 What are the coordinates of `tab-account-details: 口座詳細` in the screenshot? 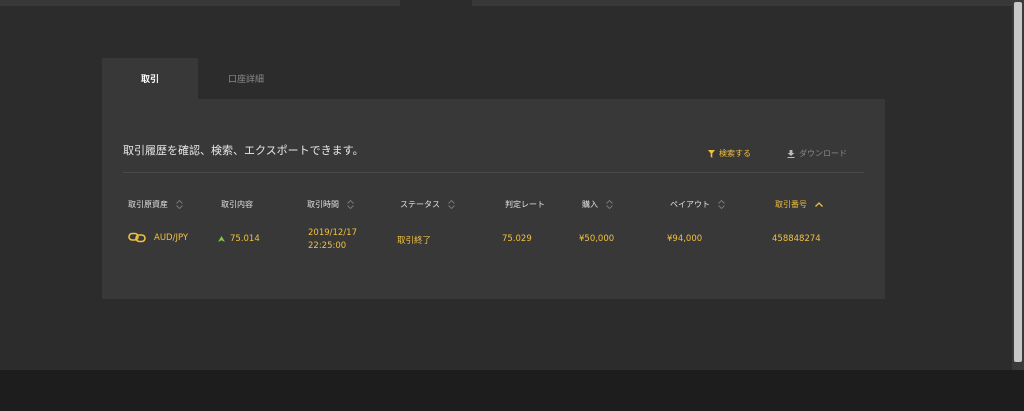 It's located at (246, 78).